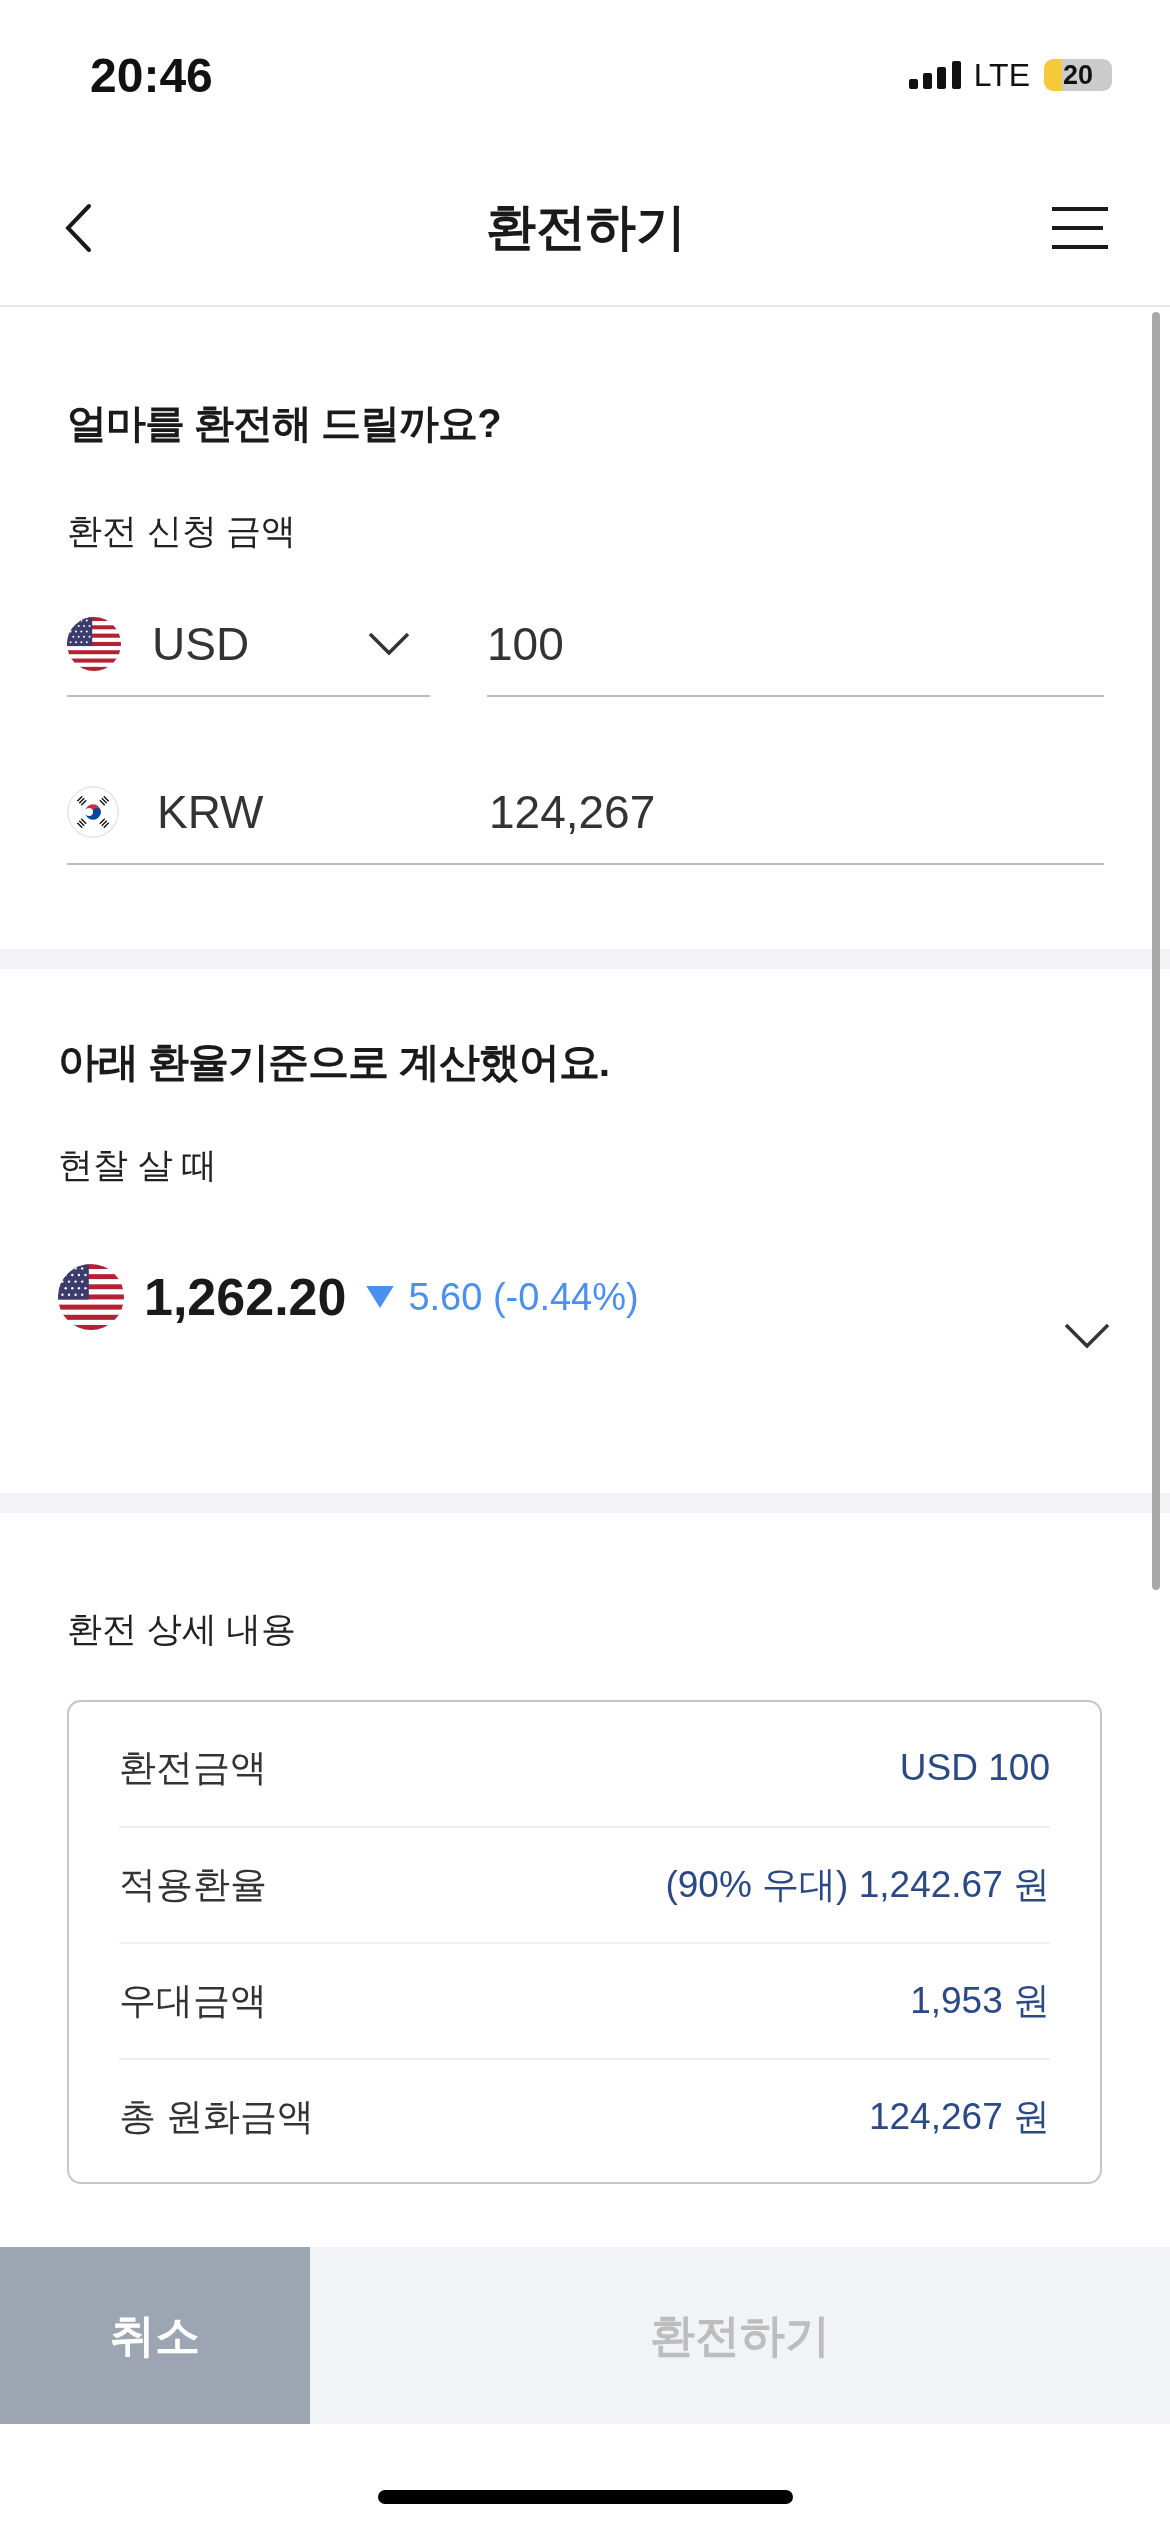 The width and height of the screenshot is (1170, 2532). Describe the element at coordinates (334, 1062) in the screenshot. I see `section-heading: 아래 환율기준으로 계산했어요.` at that location.